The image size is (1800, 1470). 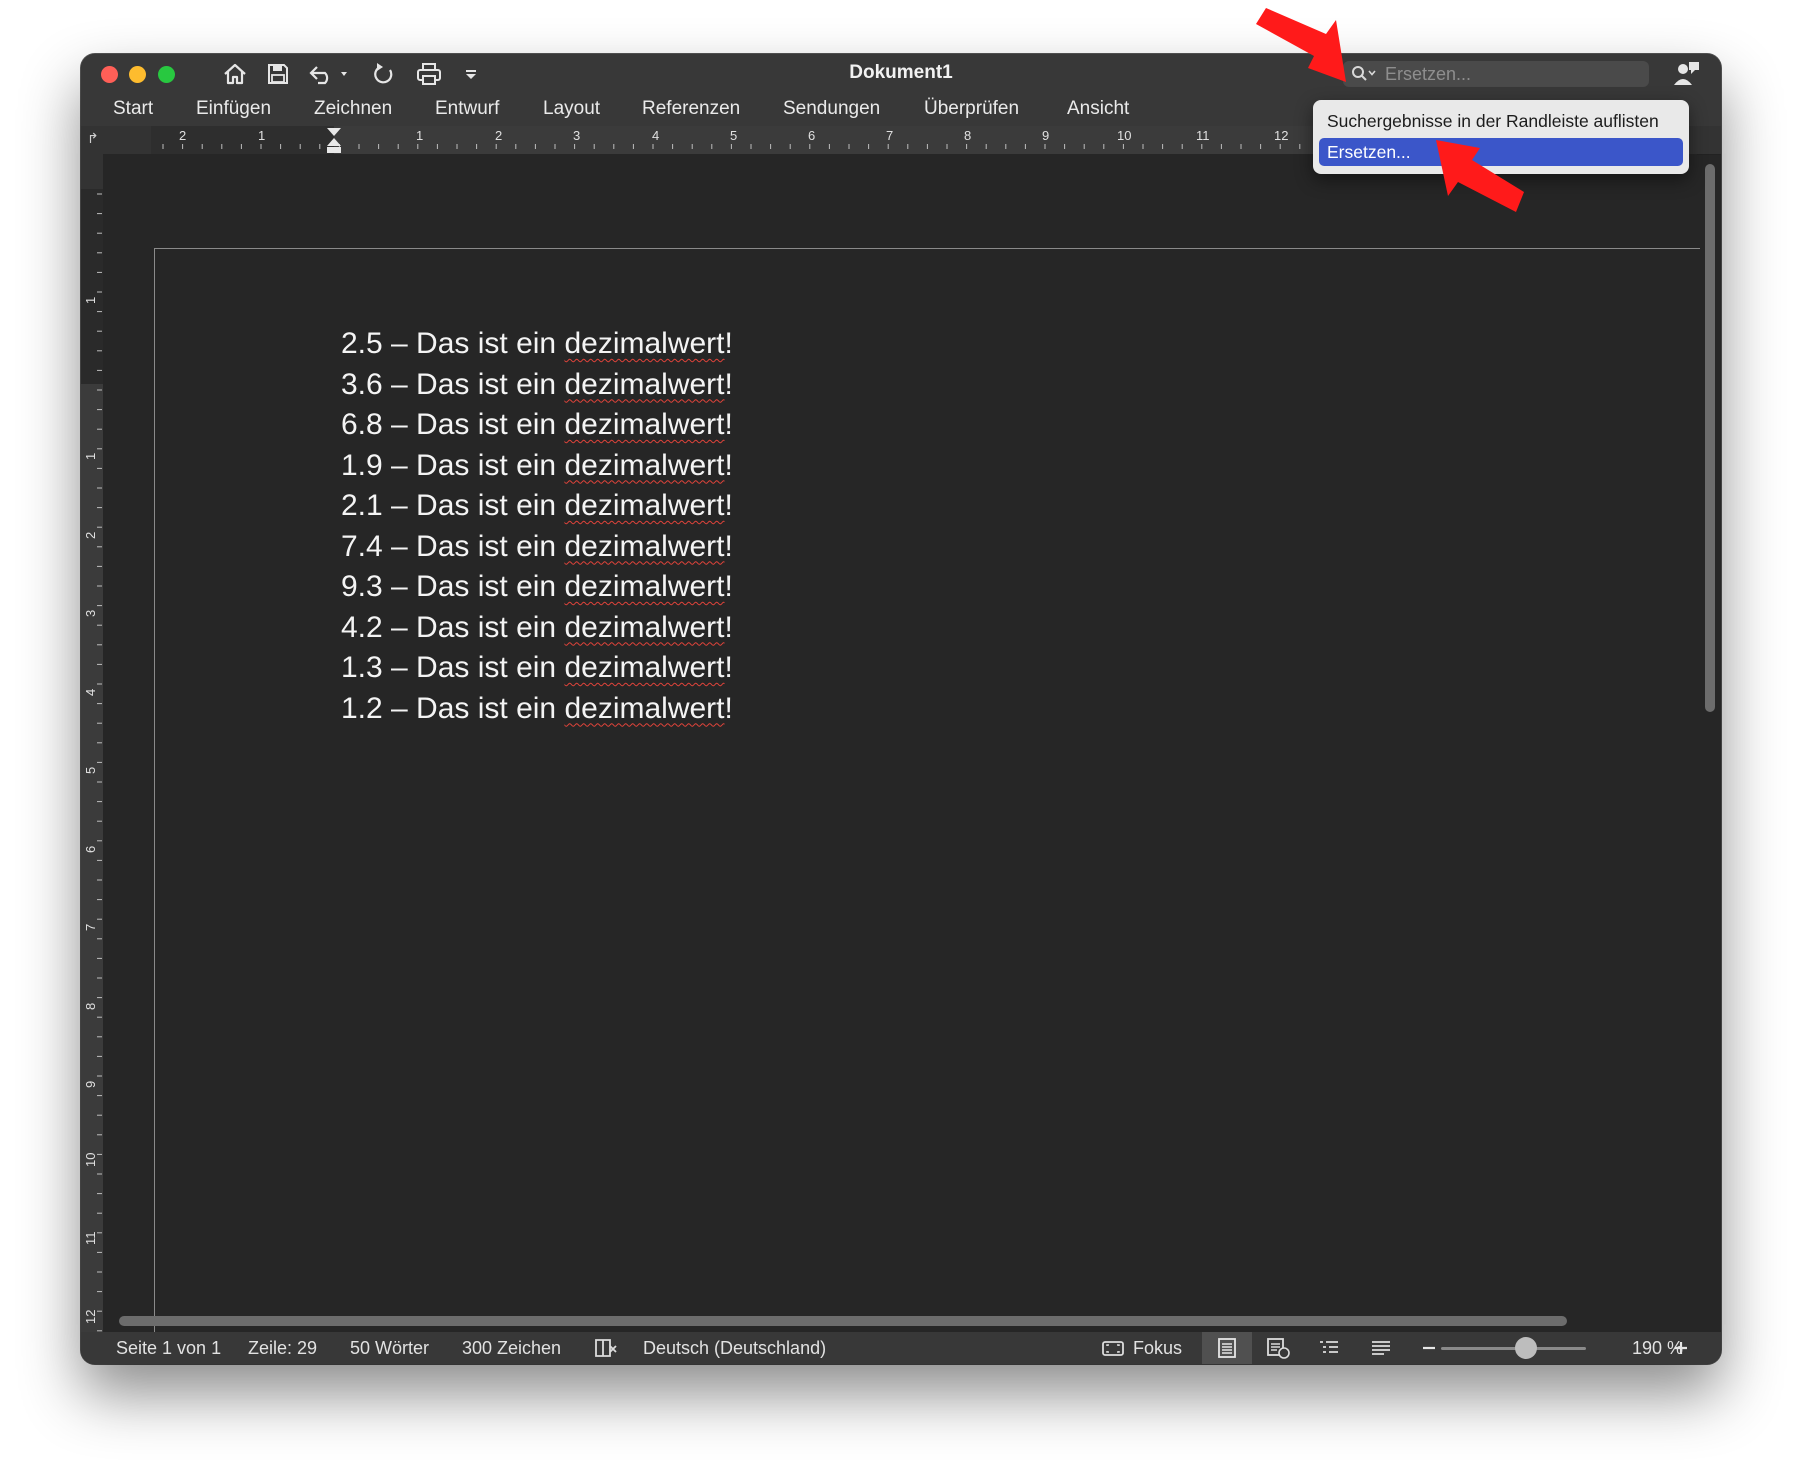 I want to click on home-icon, so click(x=235, y=74).